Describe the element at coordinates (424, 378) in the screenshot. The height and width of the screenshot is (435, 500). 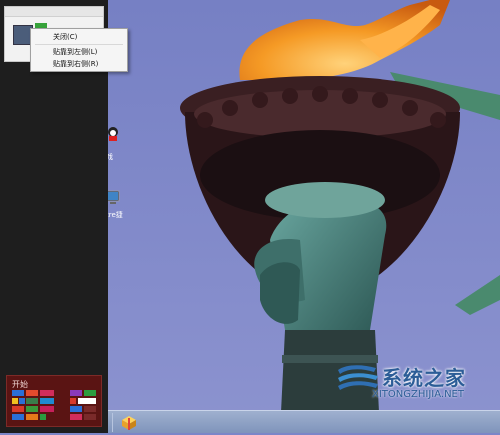
I see `watermark-brand: 系统之家` at that location.